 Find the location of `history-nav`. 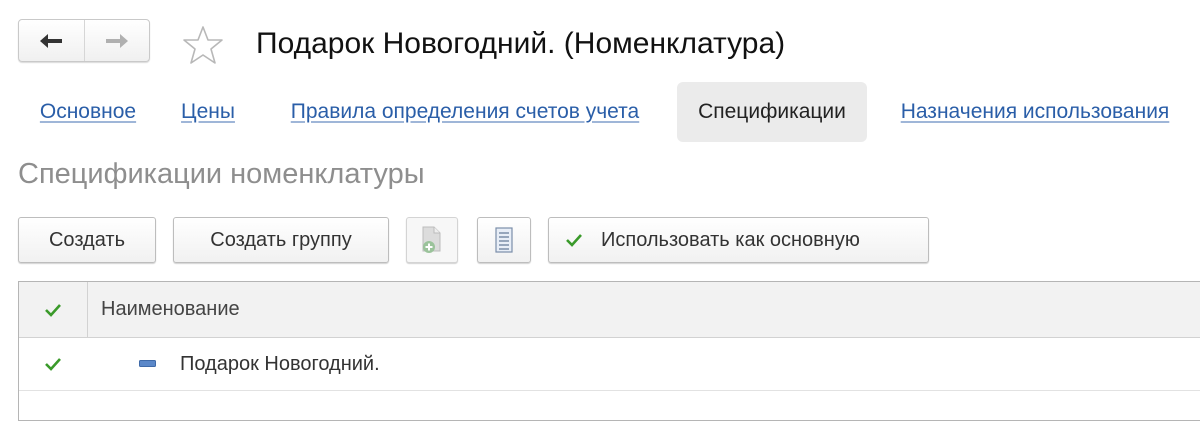

history-nav is located at coordinates (84, 40).